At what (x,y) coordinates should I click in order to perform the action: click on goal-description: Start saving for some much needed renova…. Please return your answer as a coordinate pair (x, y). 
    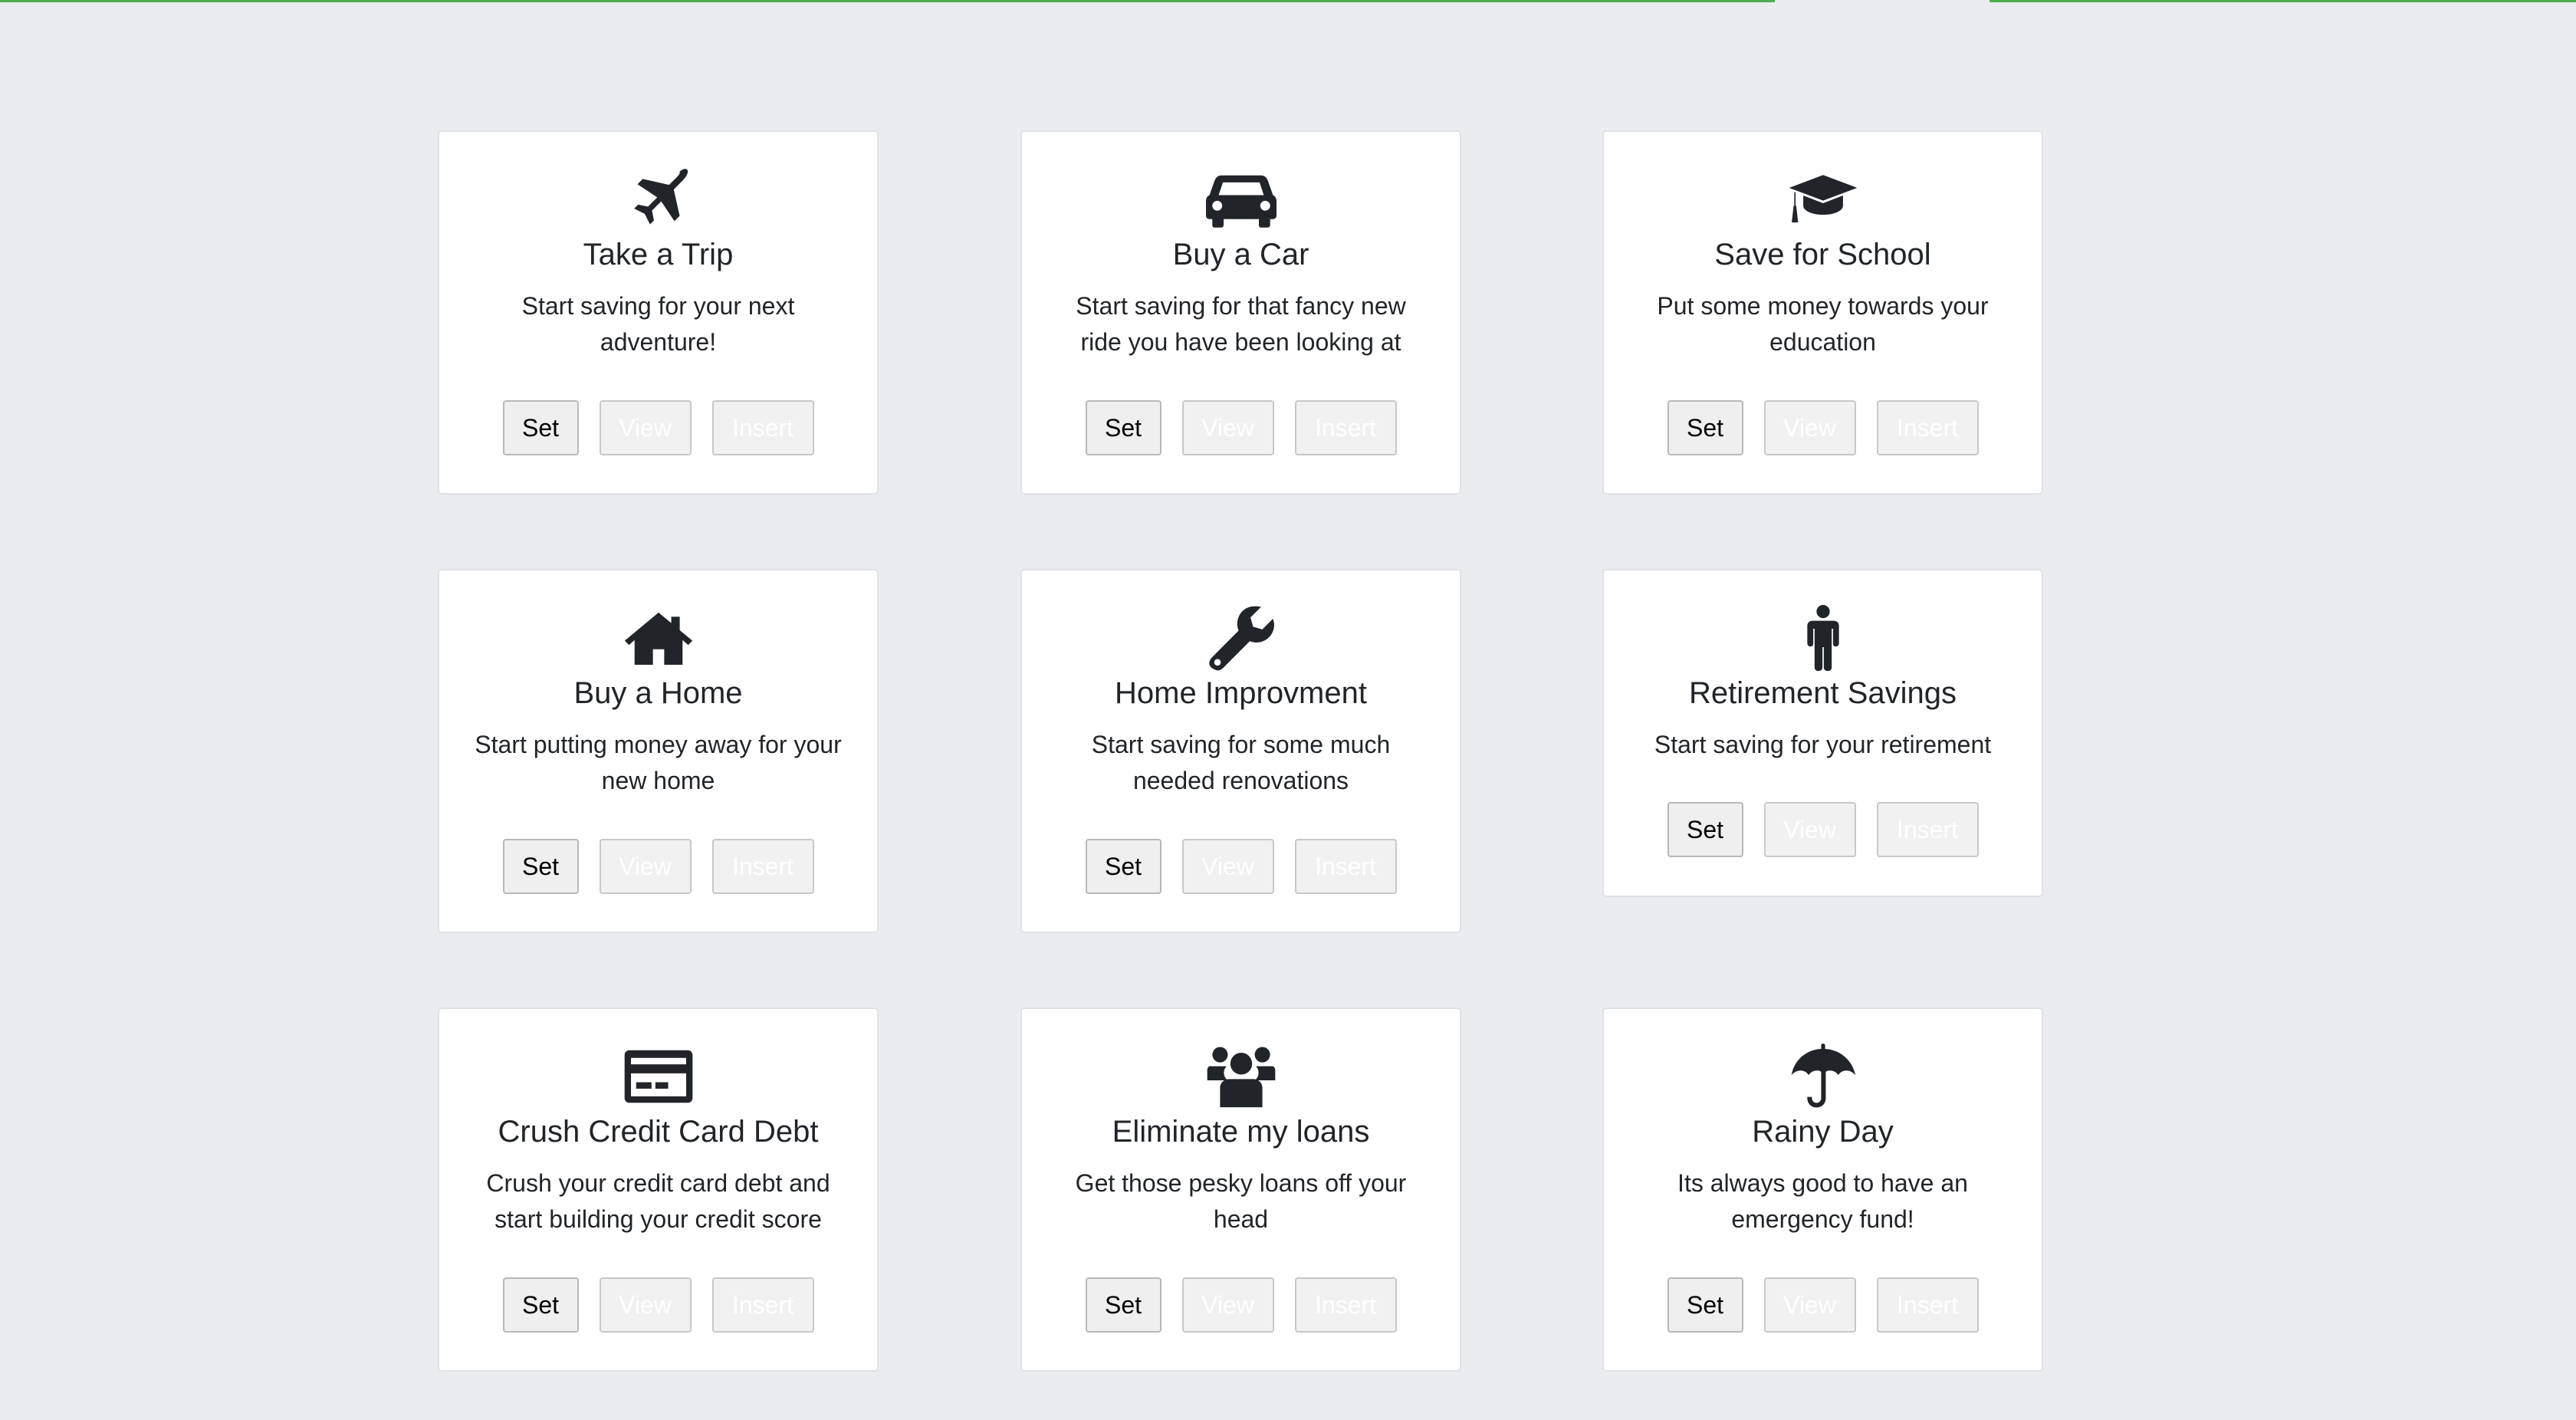
    Looking at the image, I should click on (1241, 762).